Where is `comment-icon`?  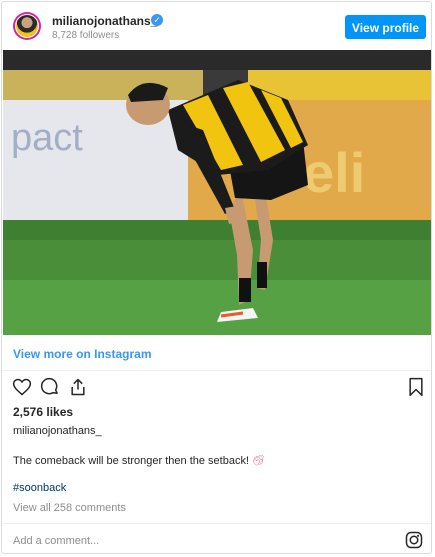 comment-icon is located at coordinates (50, 389).